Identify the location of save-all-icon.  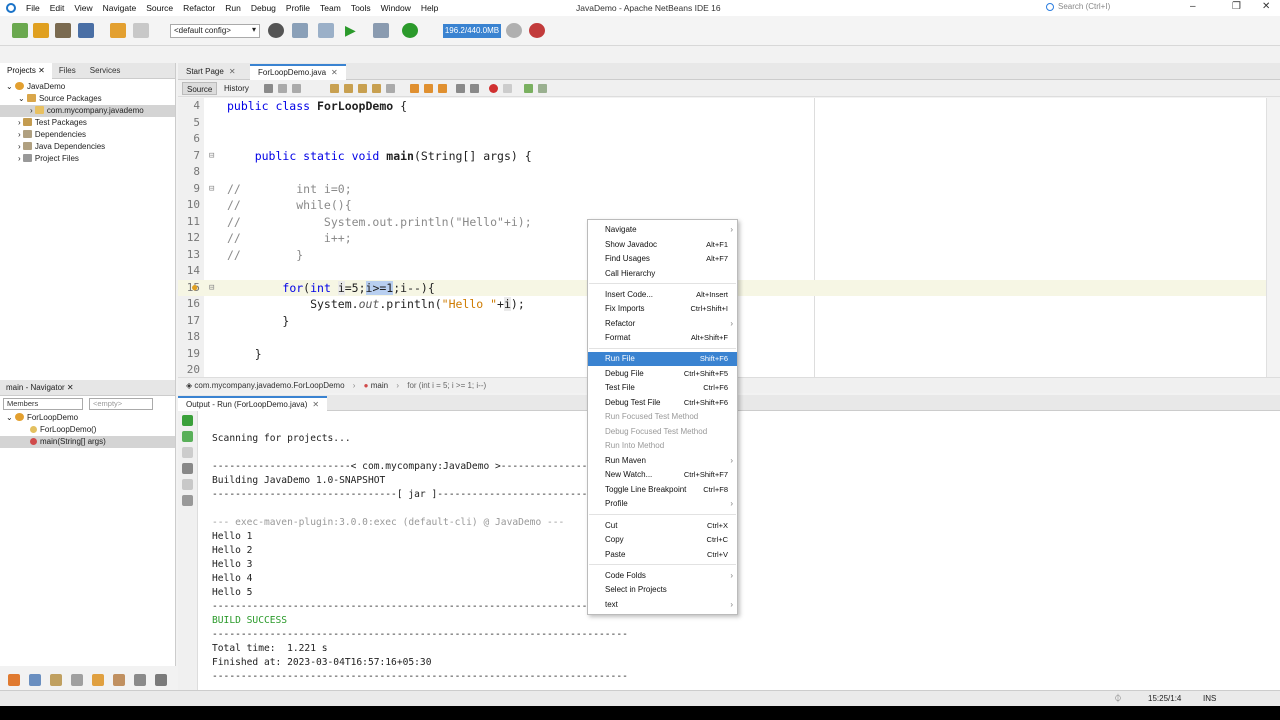
(86, 30).